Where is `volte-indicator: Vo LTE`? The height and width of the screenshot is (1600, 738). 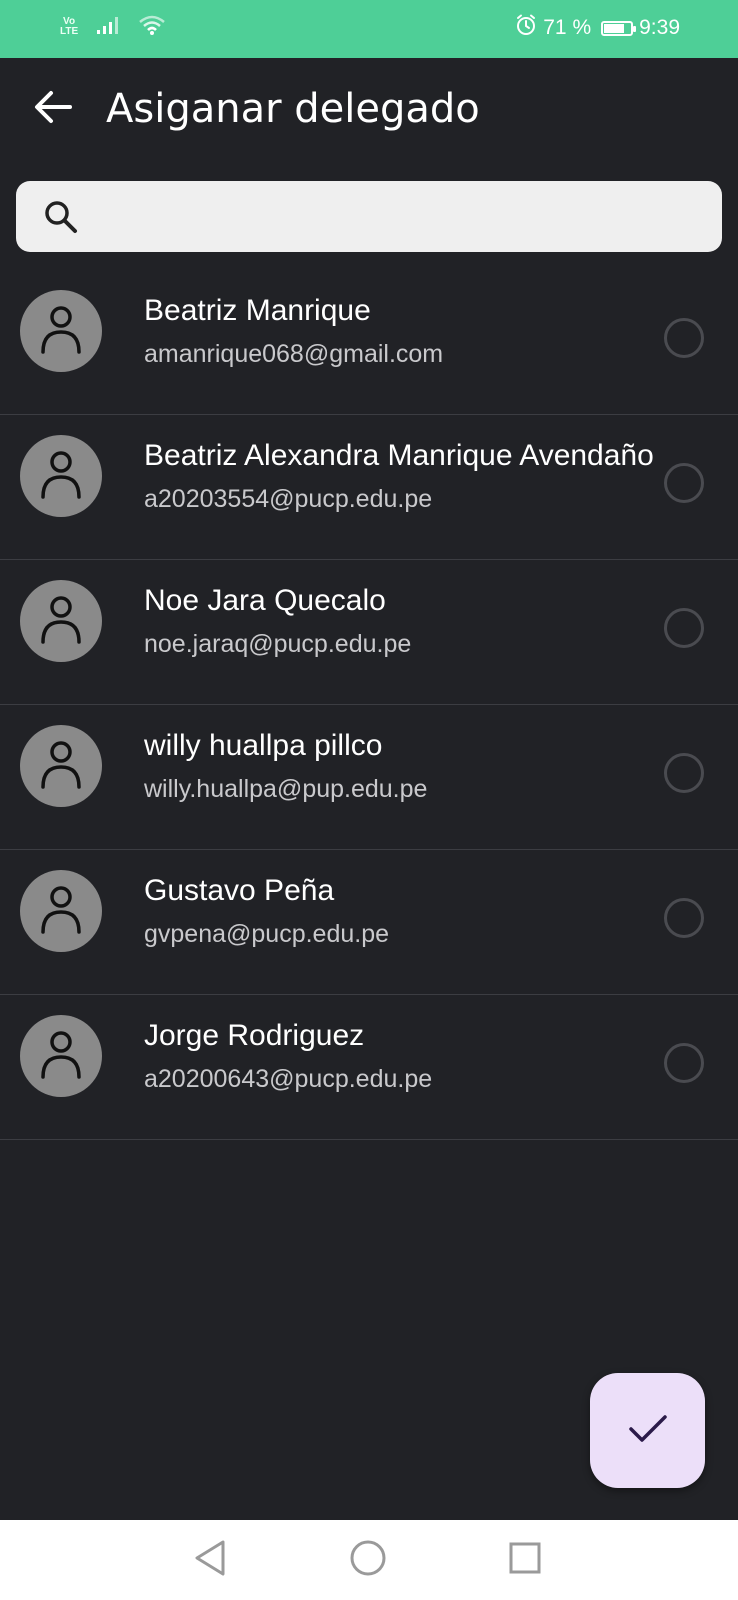 volte-indicator: Vo LTE is located at coordinates (69, 27).